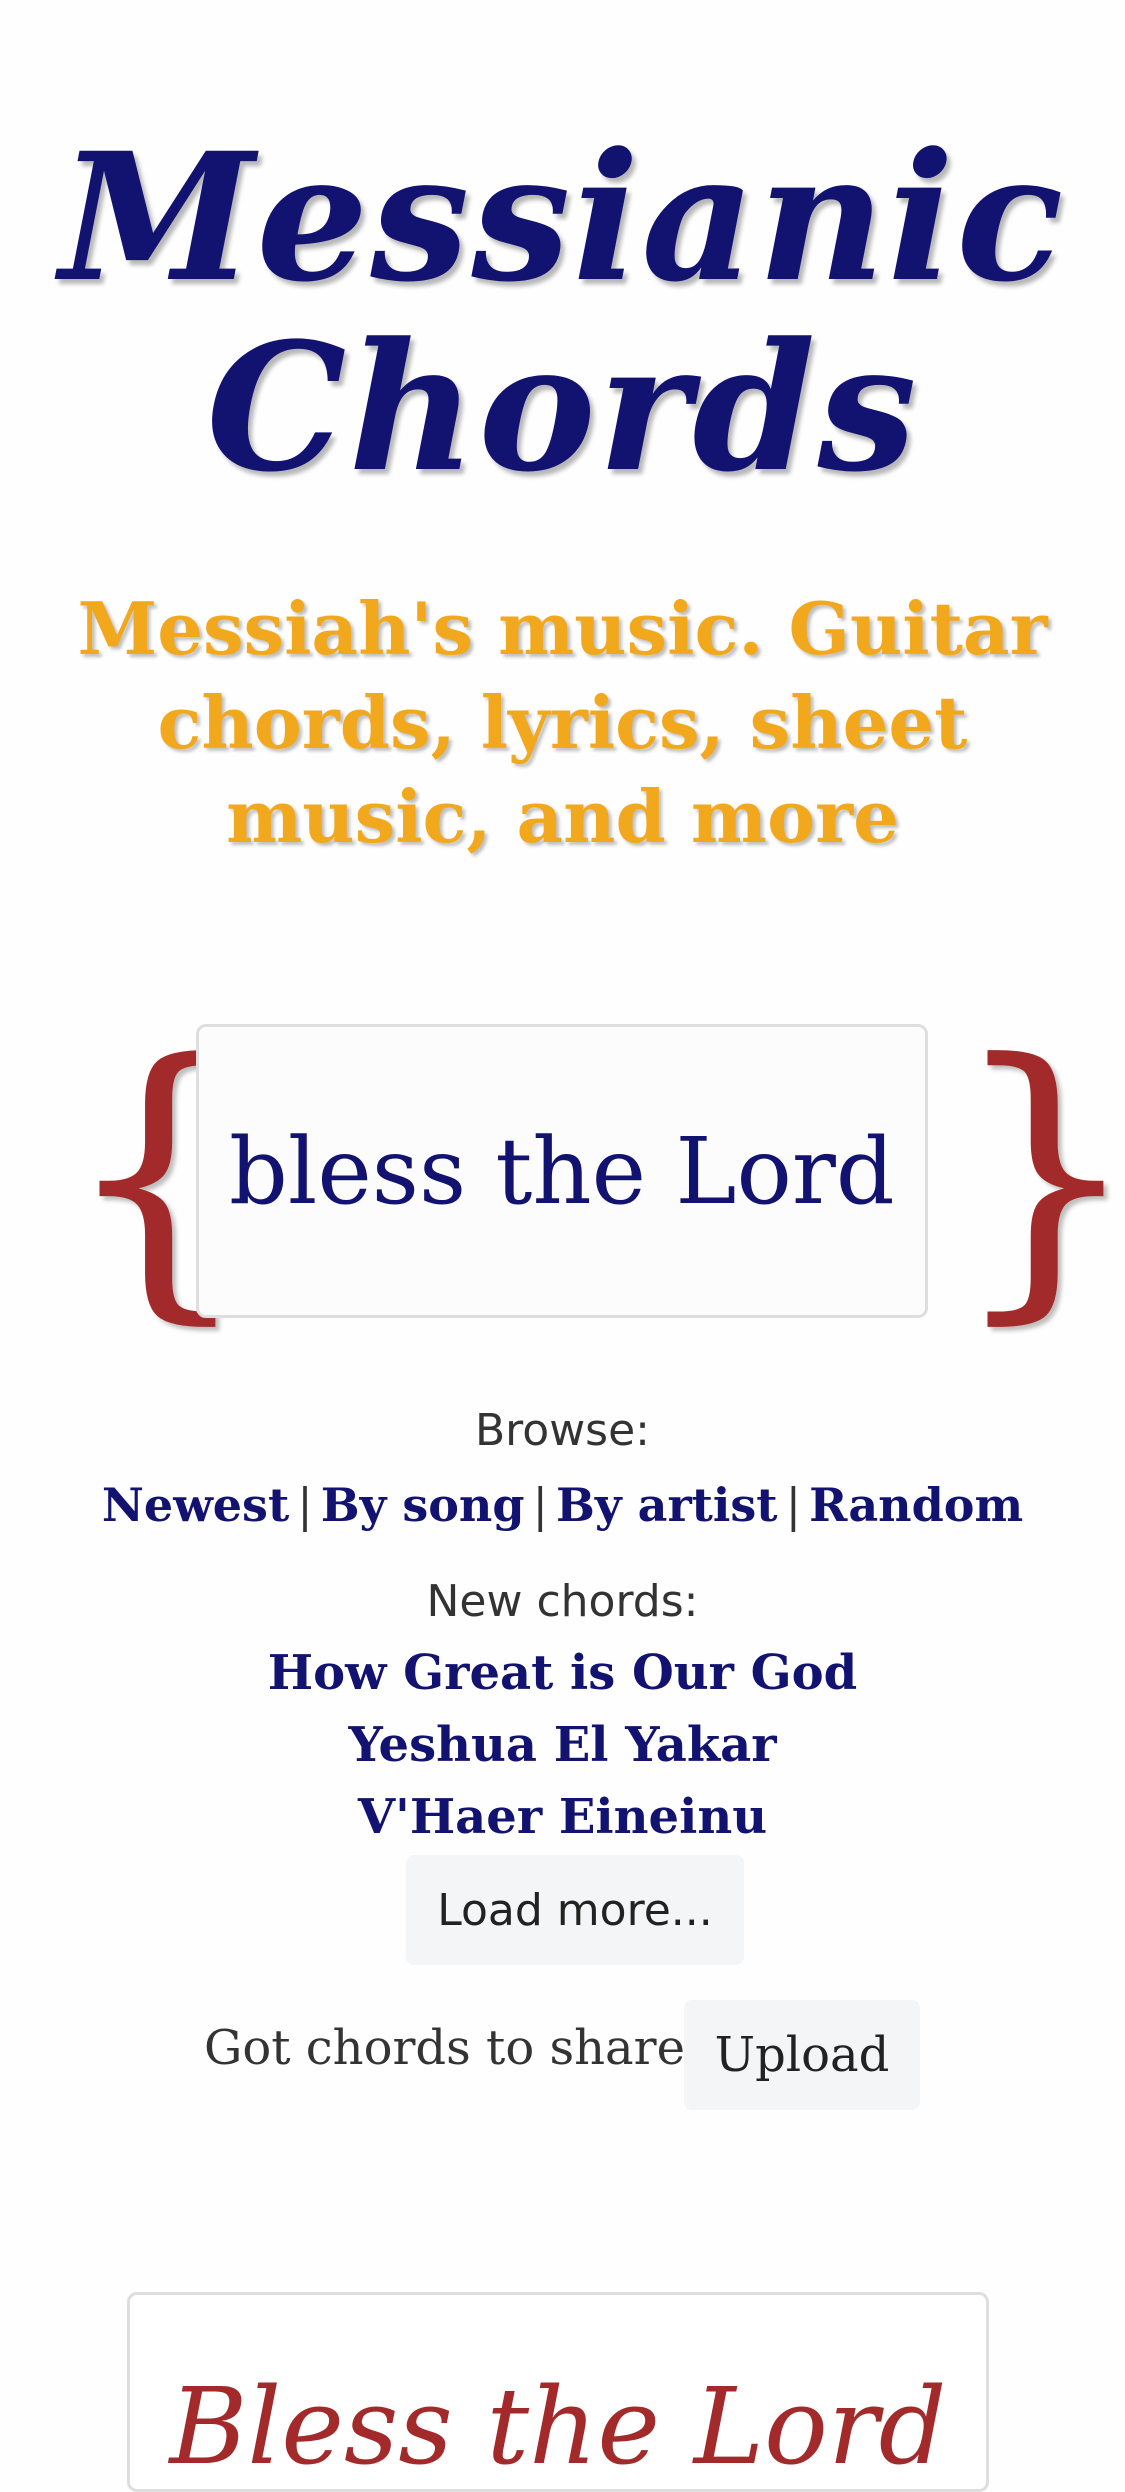 The height and width of the screenshot is (2492, 1125). Describe the element at coordinates (562, 1817) in the screenshot. I see `new-song-link: V'Haer Eineinu` at that location.